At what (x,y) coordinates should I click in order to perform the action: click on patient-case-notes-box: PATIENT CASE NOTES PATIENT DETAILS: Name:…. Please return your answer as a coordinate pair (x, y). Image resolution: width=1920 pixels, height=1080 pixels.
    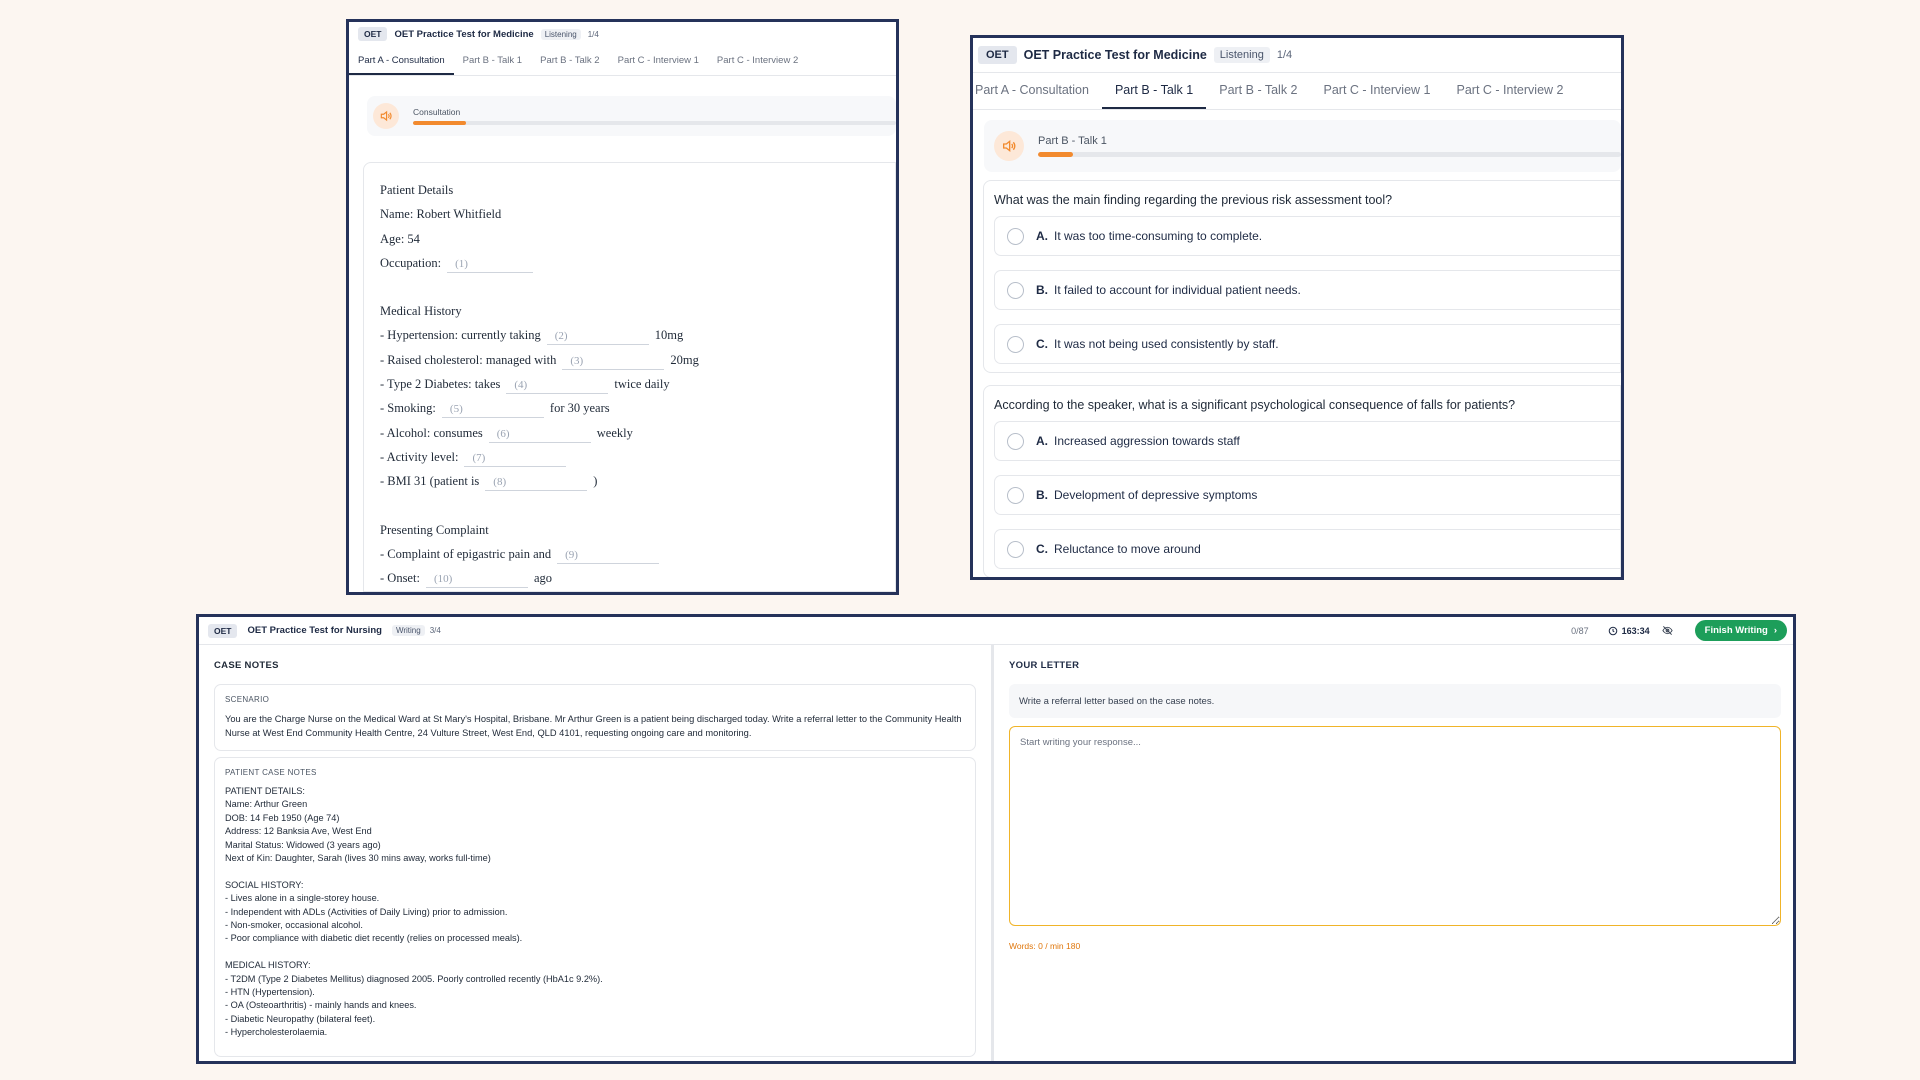
    Looking at the image, I should click on (595, 907).